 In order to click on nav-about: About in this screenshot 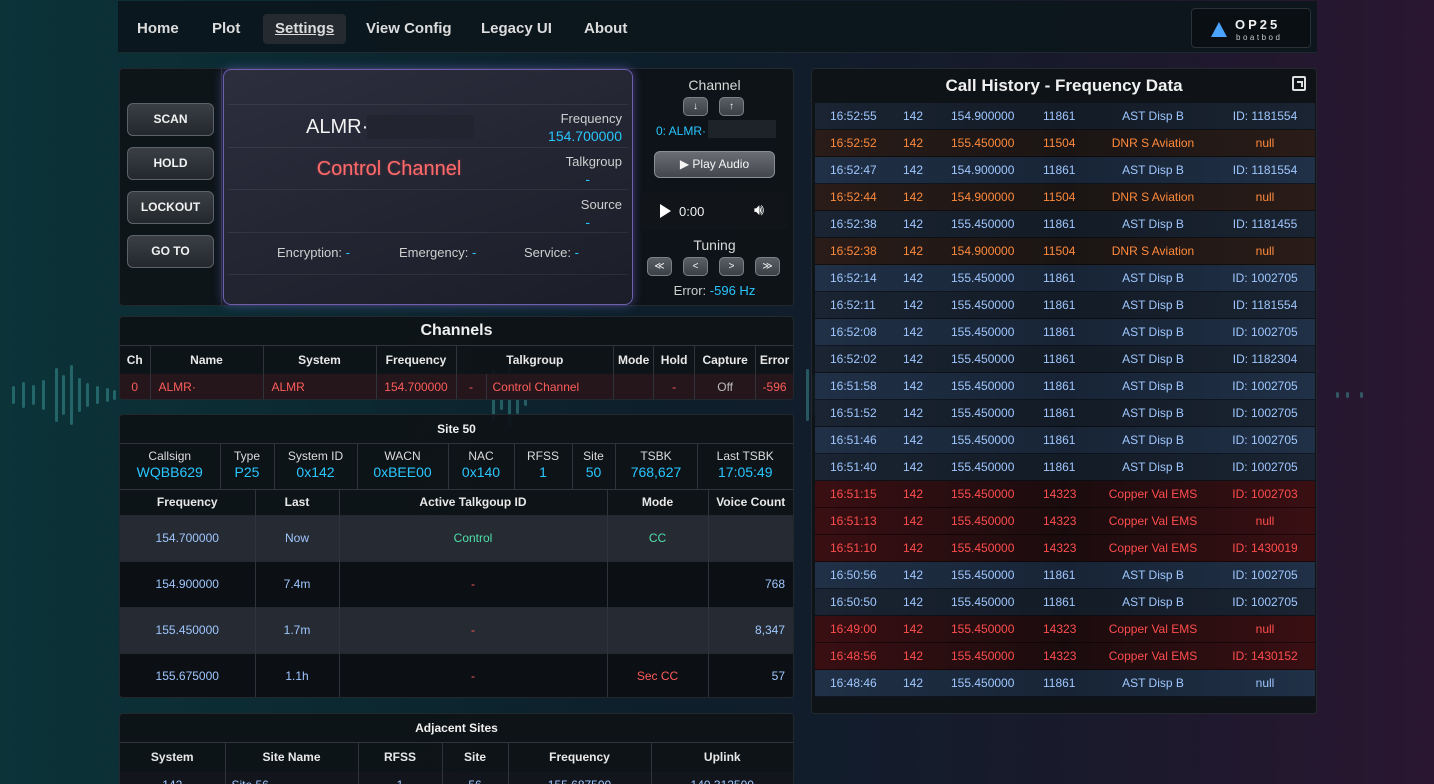, I will do `click(605, 29)`.